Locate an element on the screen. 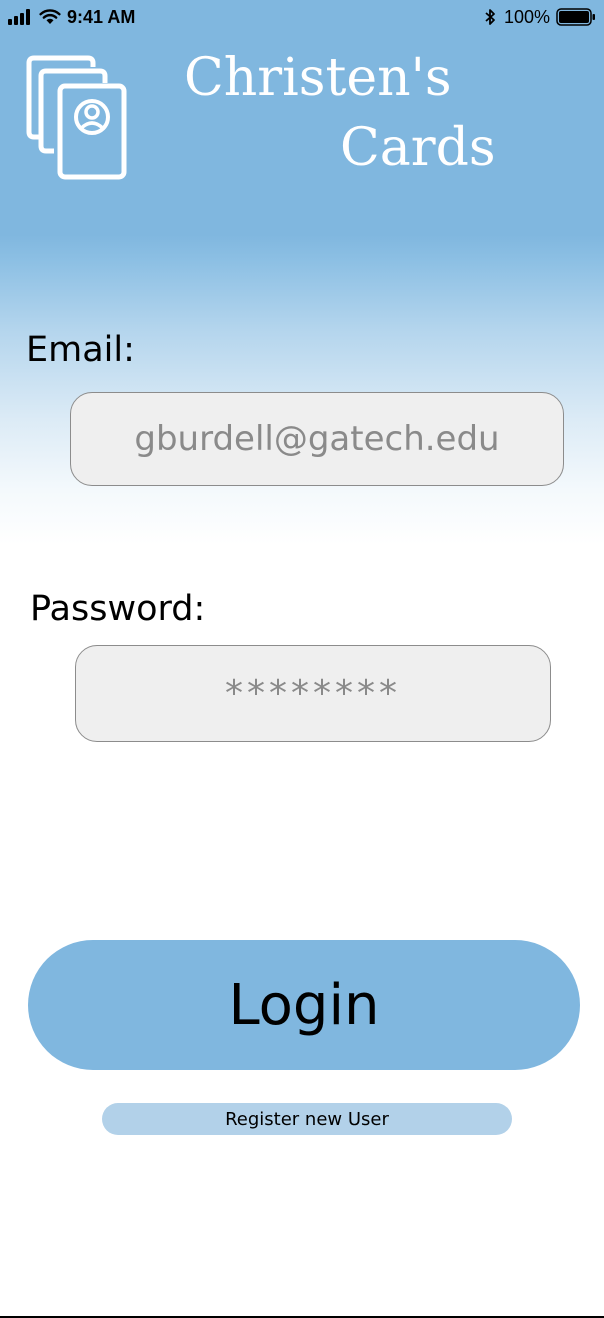  login-button: Login is located at coordinates (304, 1005).